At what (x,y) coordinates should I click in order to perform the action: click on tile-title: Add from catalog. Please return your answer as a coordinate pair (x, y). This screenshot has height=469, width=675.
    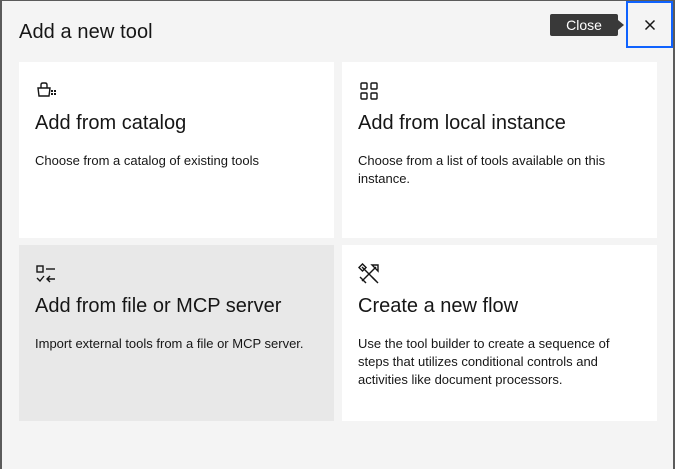
    Looking at the image, I should click on (111, 123).